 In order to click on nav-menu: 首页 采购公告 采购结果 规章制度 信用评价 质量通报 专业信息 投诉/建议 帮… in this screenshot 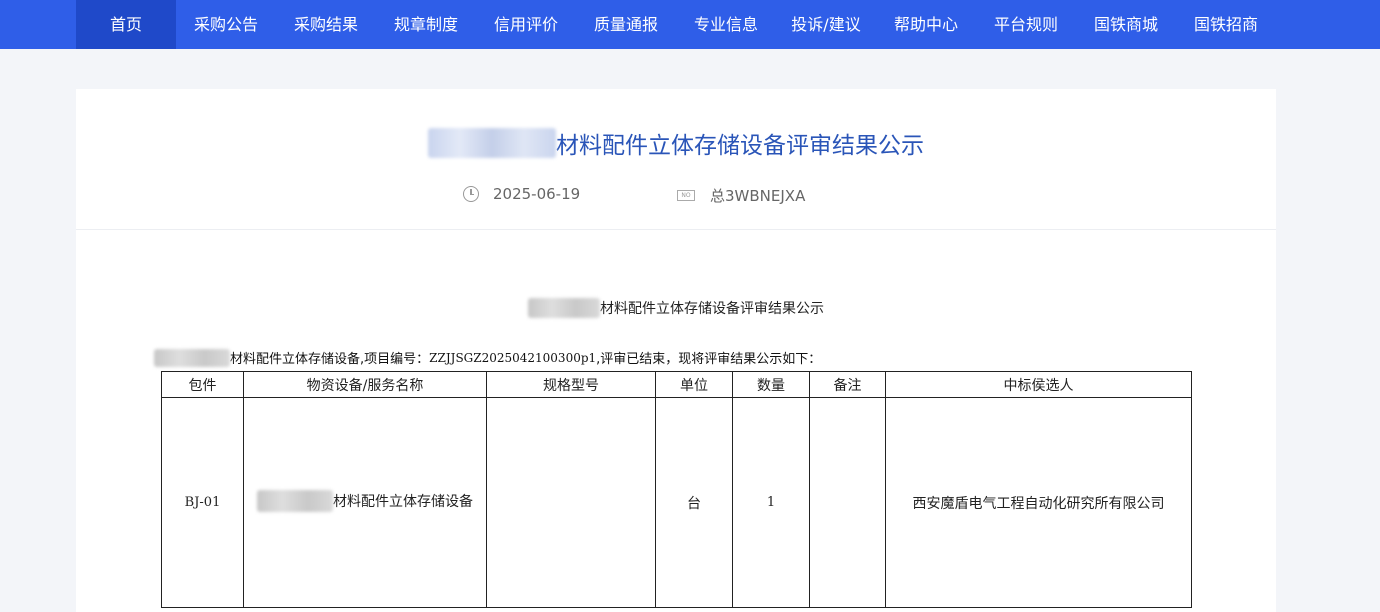, I will do `click(676, 24)`.